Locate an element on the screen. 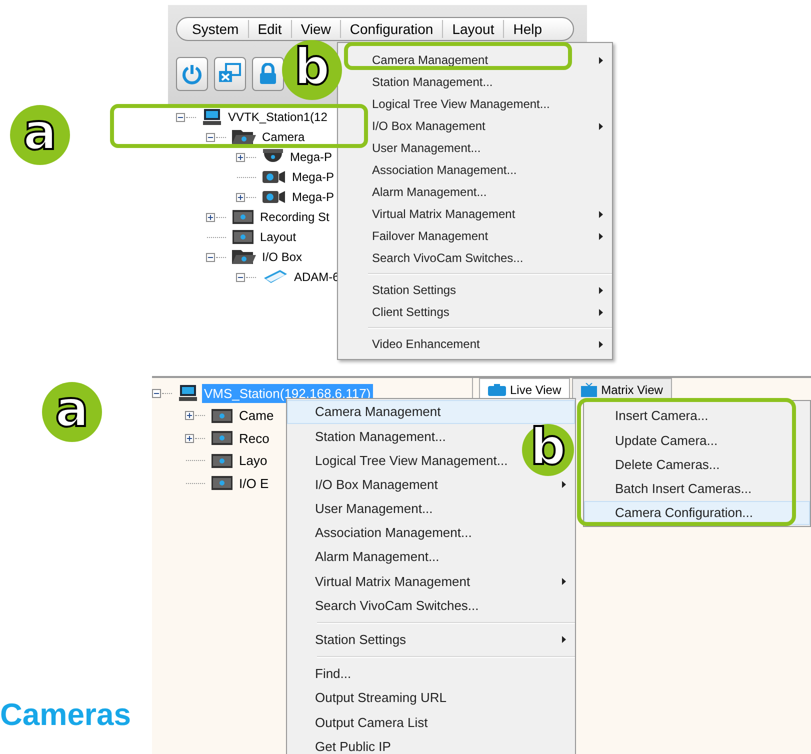  tree-item: Camera is located at coordinates (283, 137).